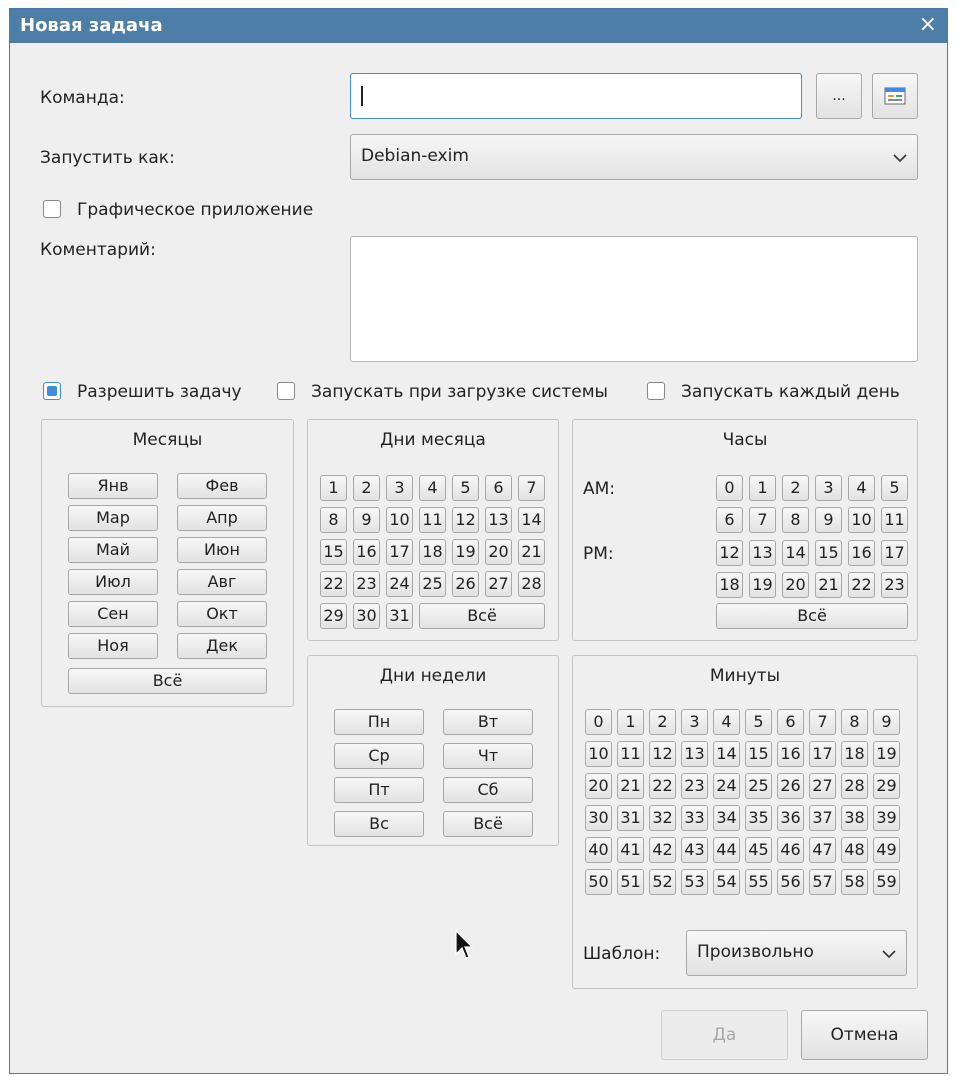 Image resolution: width=957 pixels, height=1076 pixels. Describe the element at coordinates (762, 520) in the screenshot. I see `hour-button: 7` at that location.